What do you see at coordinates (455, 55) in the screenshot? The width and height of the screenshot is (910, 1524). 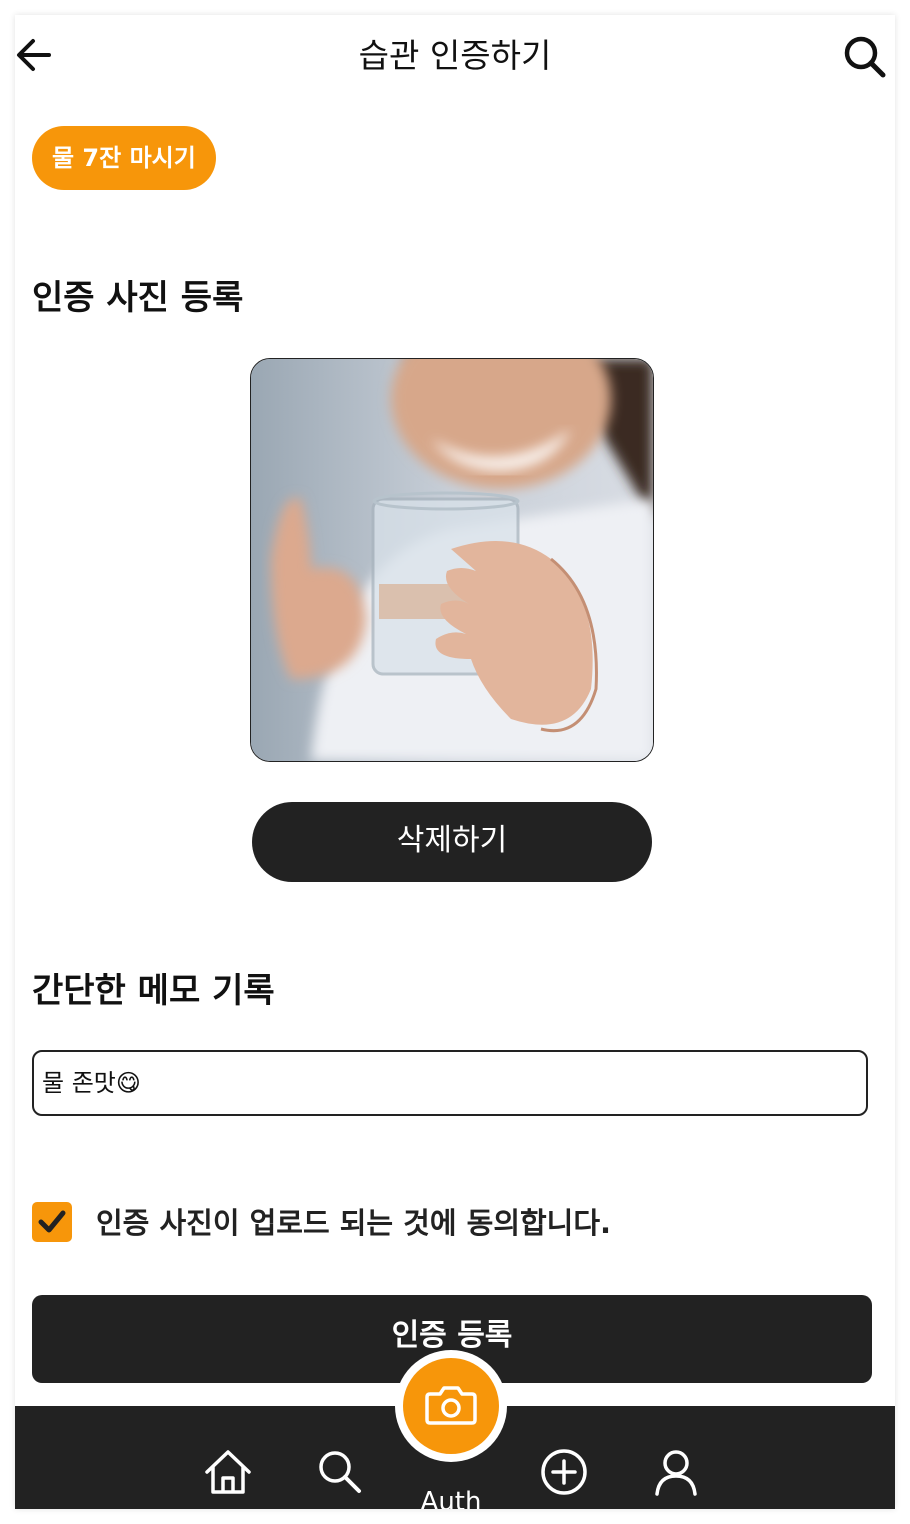 I see `page-title: 습관 인증하기` at bounding box center [455, 55].